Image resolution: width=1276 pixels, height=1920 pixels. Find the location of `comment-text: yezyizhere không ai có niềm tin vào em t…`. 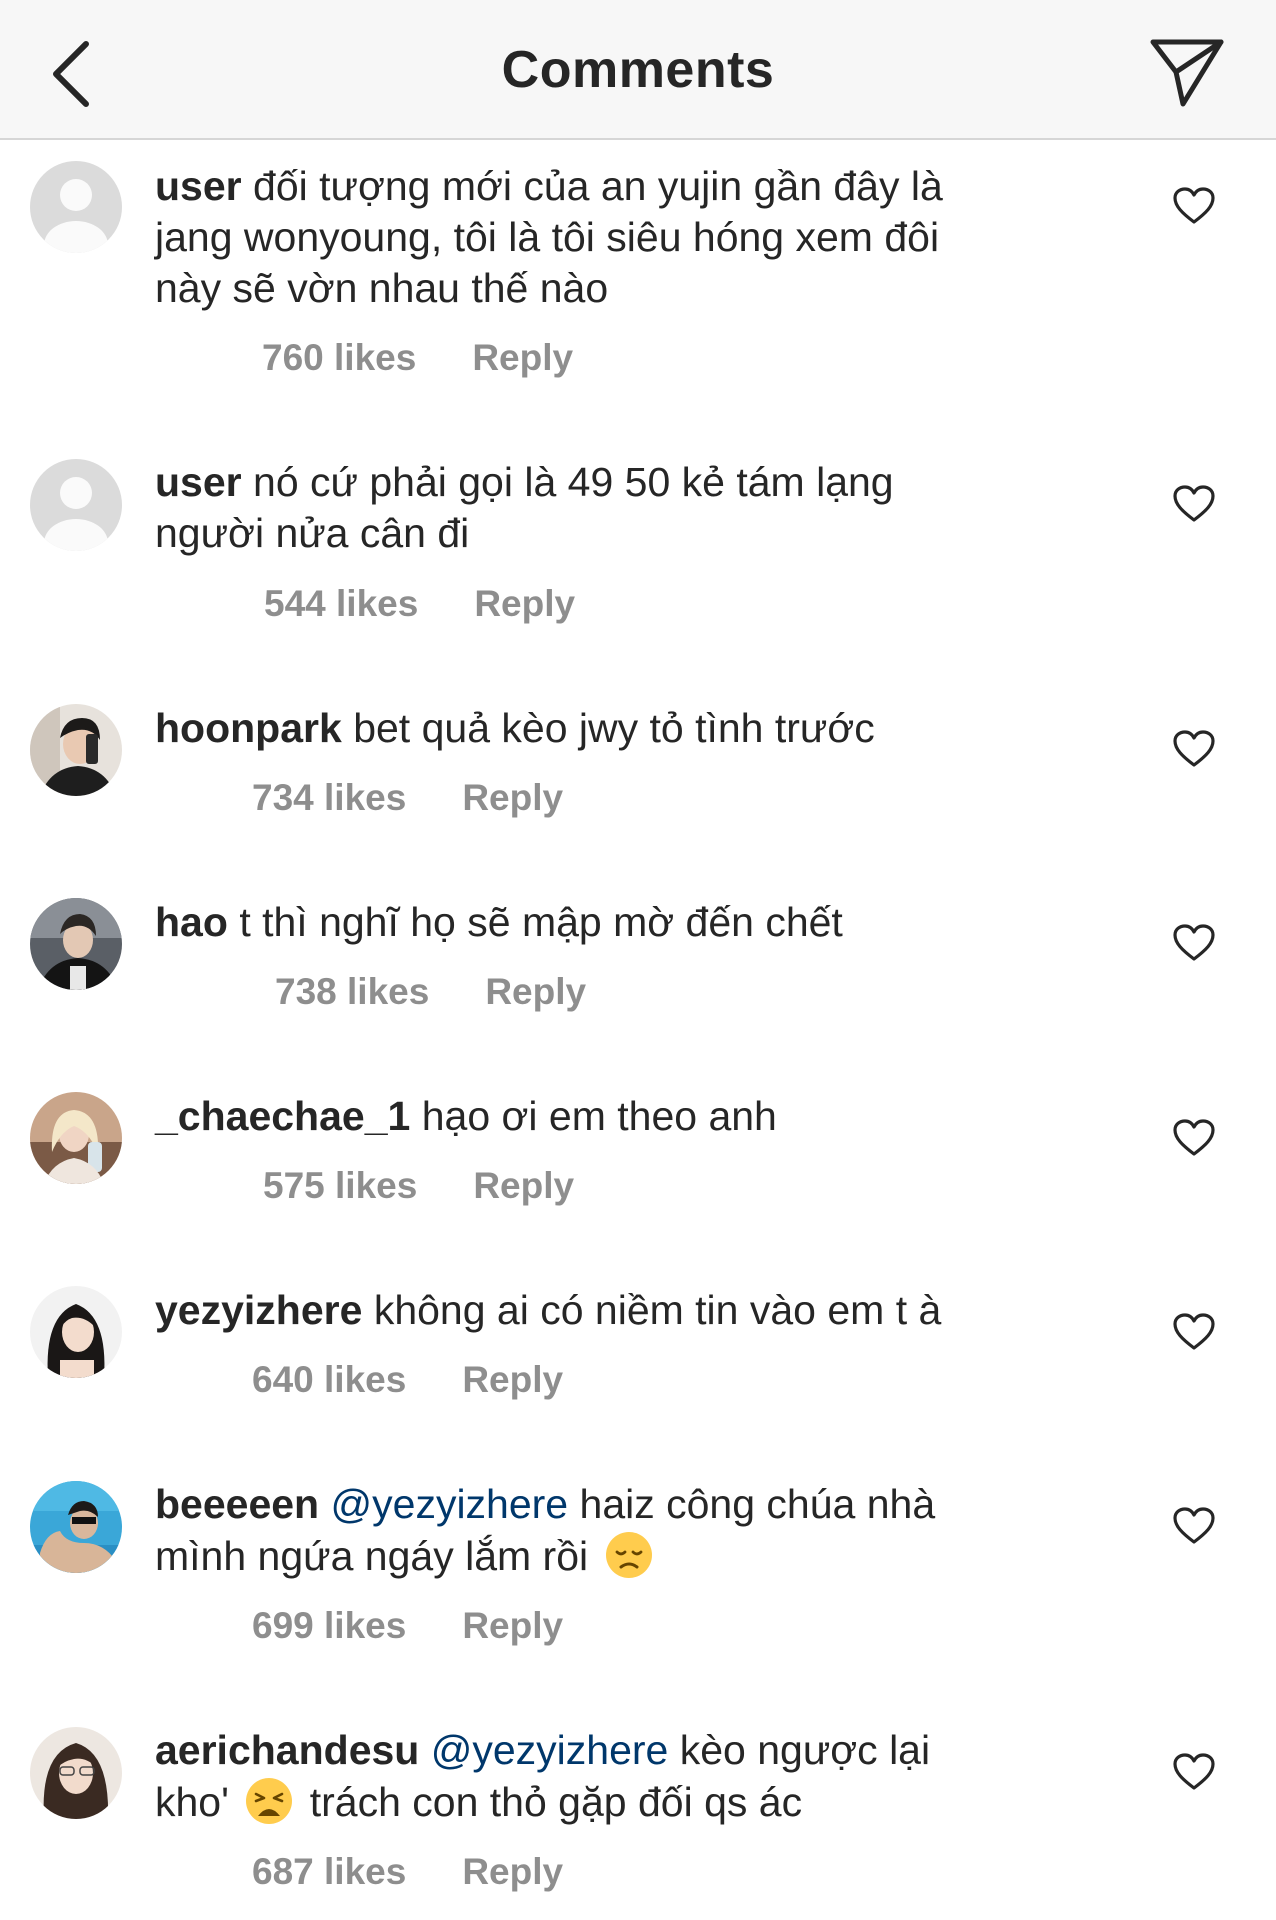

comment-text: yezyizhere không ai có niềm tin vào em t… is located at coordinates (605, 1310).